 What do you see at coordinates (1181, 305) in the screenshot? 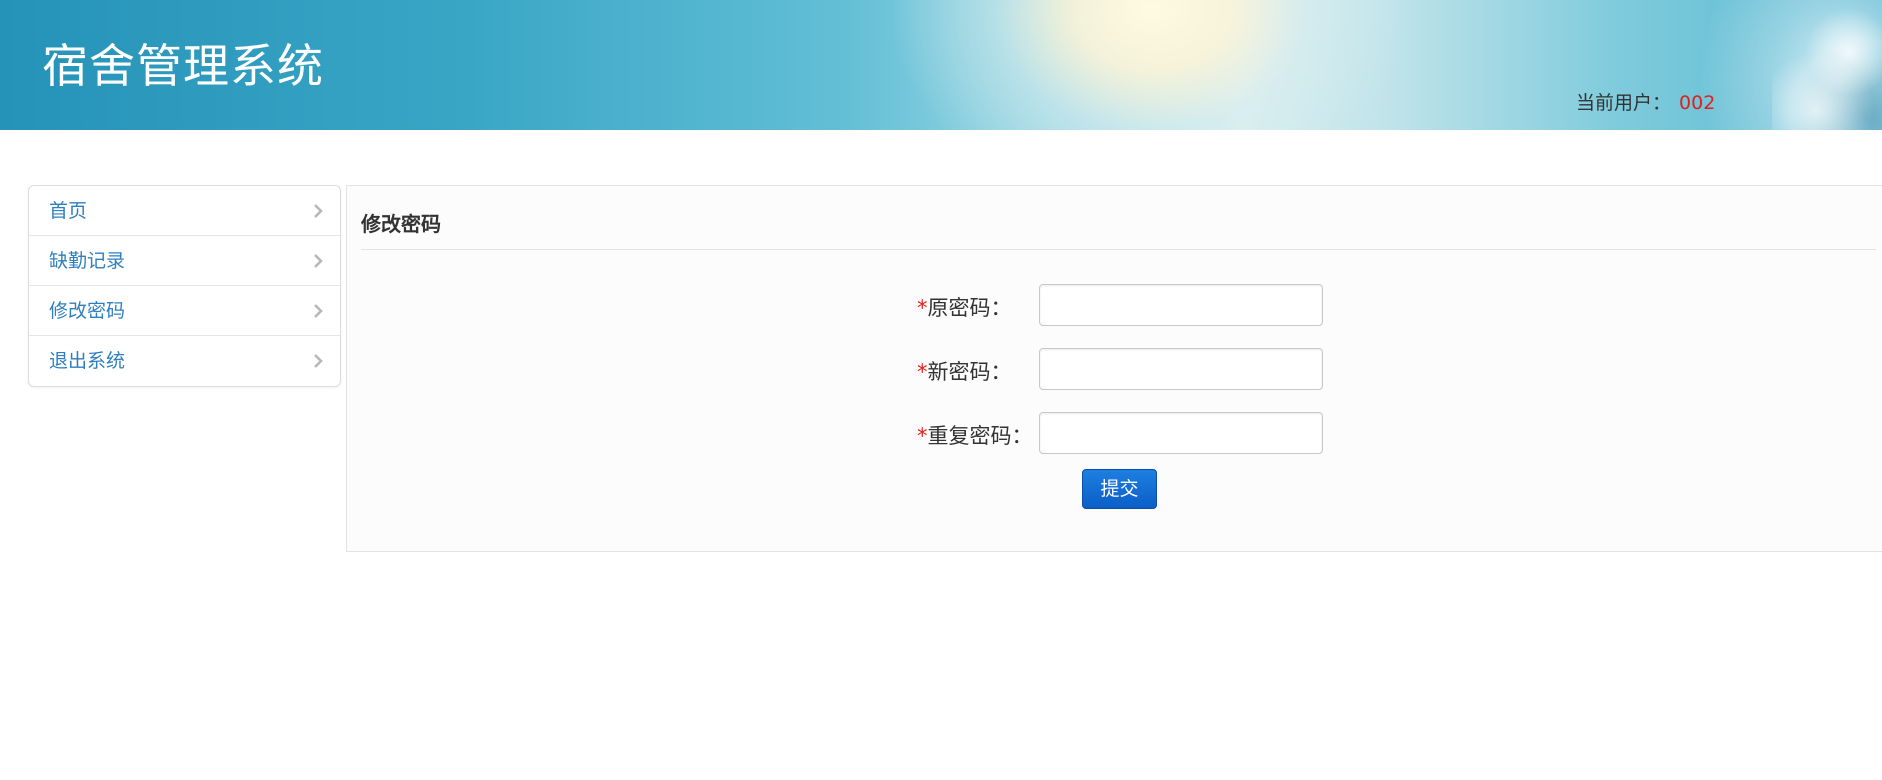
I see `old-password-input` at bounding box center [1181, 305].